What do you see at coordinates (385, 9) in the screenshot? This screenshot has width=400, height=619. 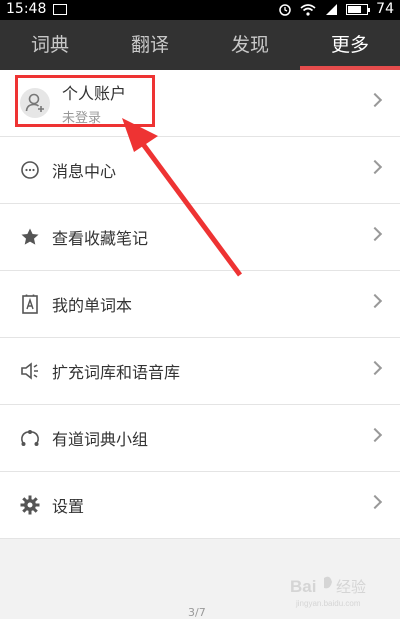 I see `battery-percent: 74` at bounding box center [385, 9].